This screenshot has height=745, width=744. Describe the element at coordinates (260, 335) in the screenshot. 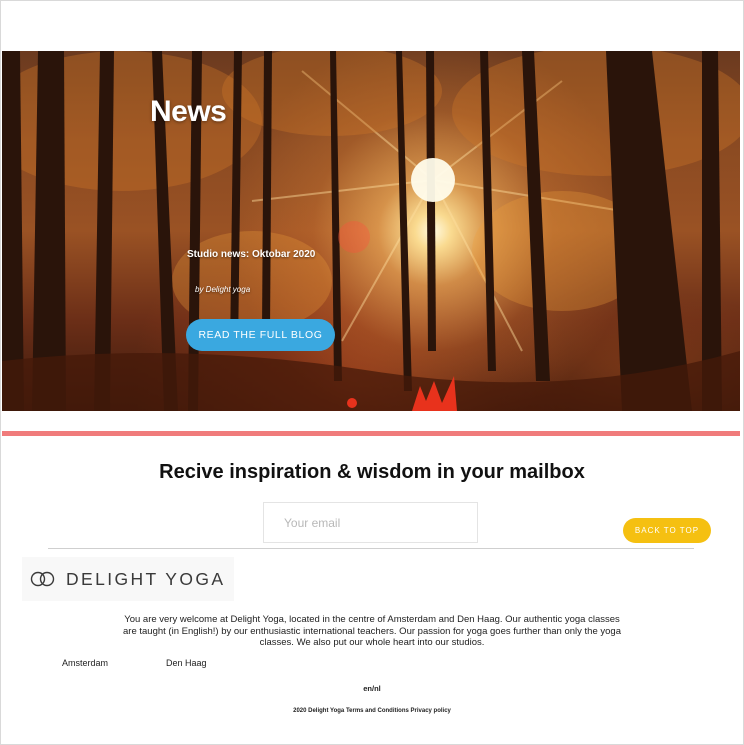

I see `read-full-blog-button: READ THE FULL BLOG` at that location.